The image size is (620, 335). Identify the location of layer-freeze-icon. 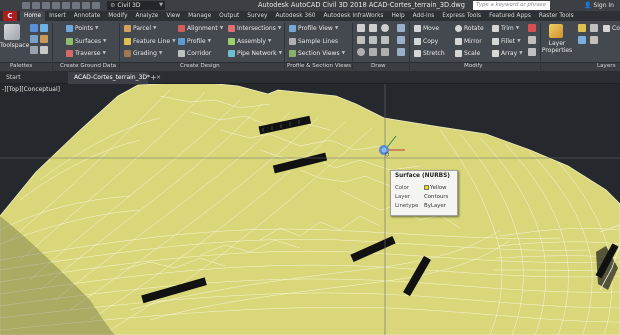
(582, 40).